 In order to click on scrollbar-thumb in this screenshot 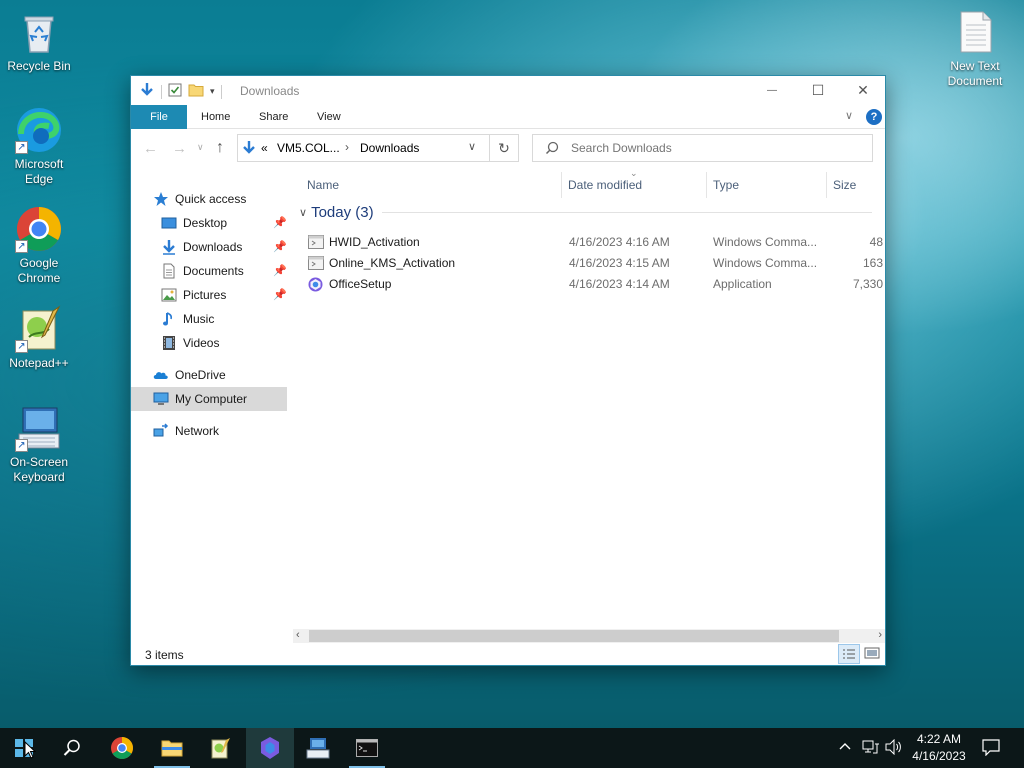, I will do `click(574, 636)`.